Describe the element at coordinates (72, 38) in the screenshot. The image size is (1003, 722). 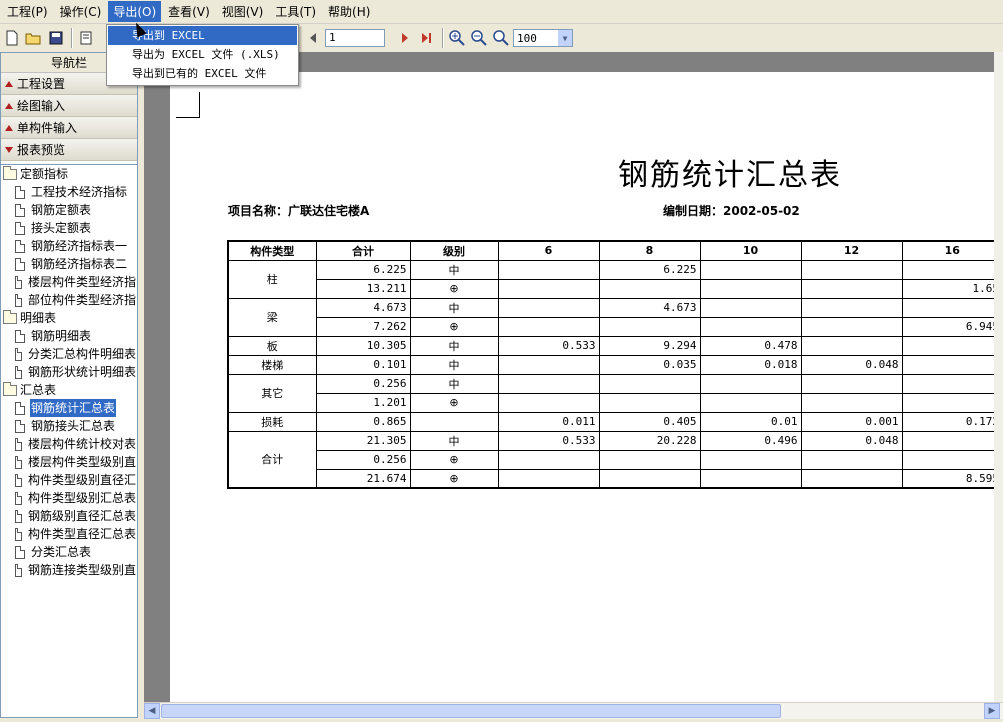
I see `toolbar-separator` at that location.